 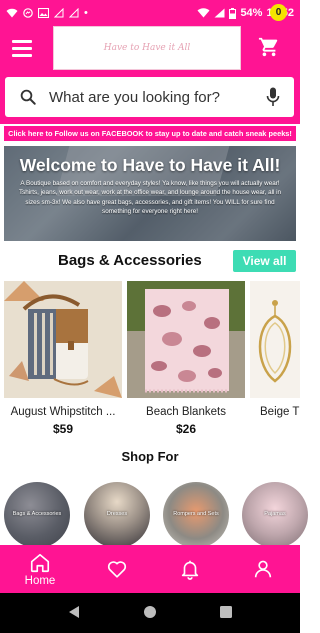 I want to click on product-price: $26, so click(x=186, y=429).